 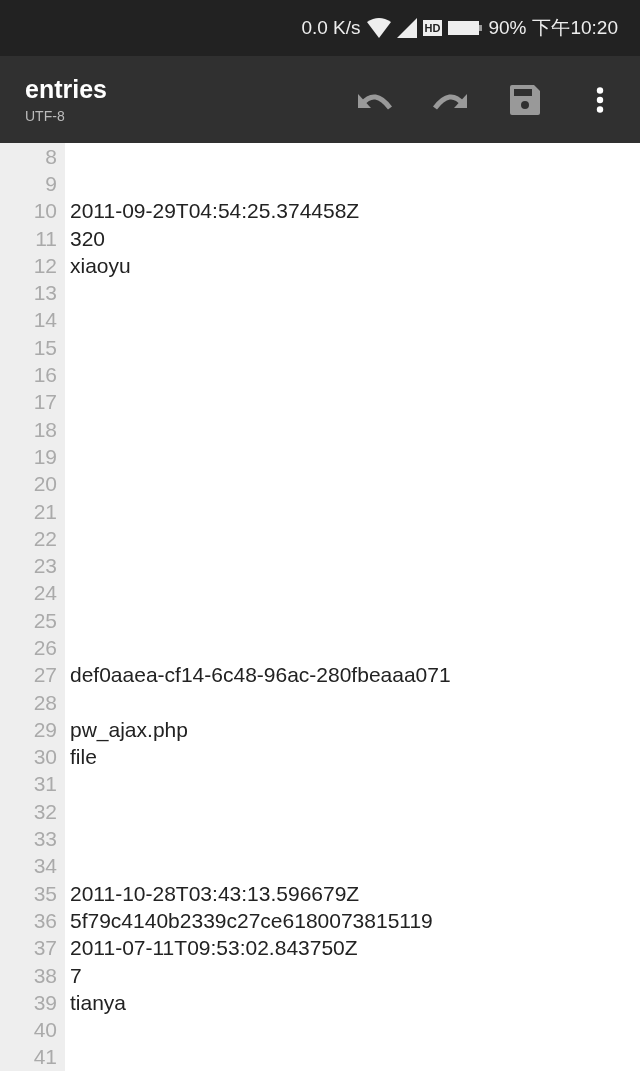 I want to click on text-line: xiaoyu, so click(x=100, y=265).